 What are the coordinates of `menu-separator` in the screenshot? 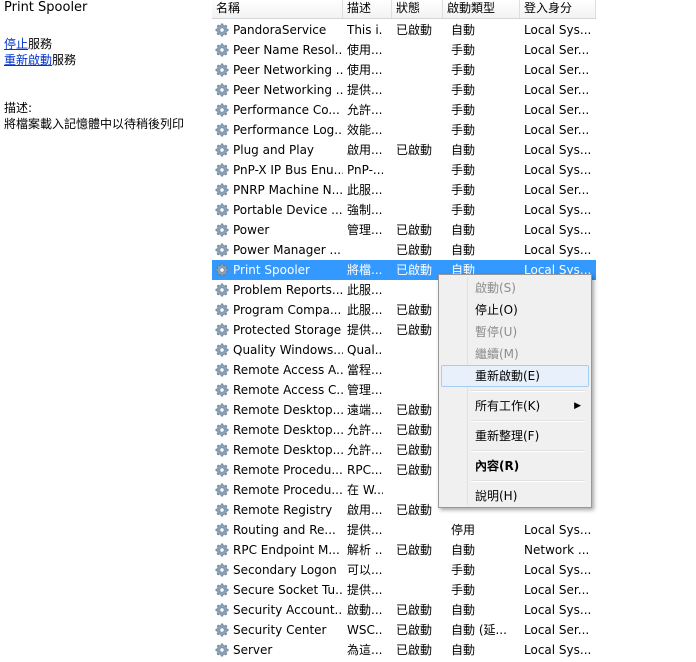 It's located at (528, 451).